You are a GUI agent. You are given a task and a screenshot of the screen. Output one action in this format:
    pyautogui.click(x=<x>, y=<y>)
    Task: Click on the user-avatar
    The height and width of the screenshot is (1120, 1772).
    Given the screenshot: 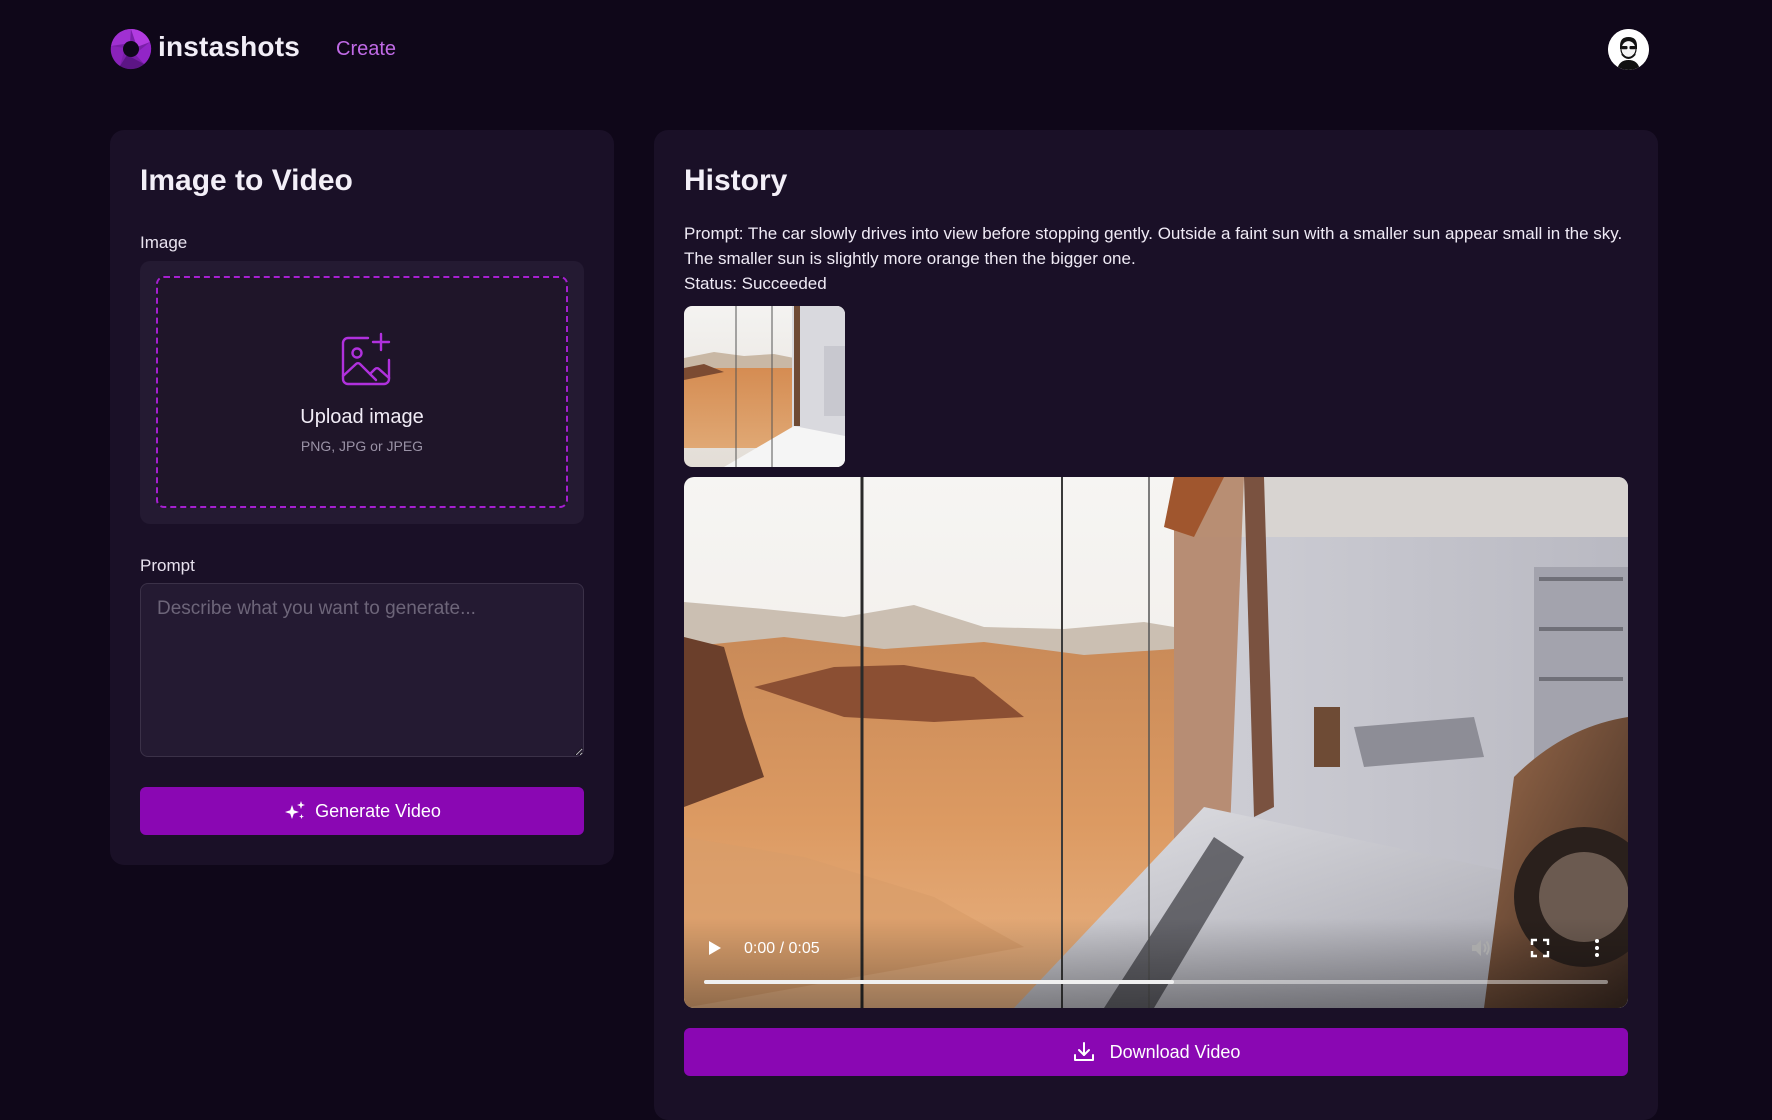 What is the action you would take?
    pyautogui.click(x=1628, y=49)
    